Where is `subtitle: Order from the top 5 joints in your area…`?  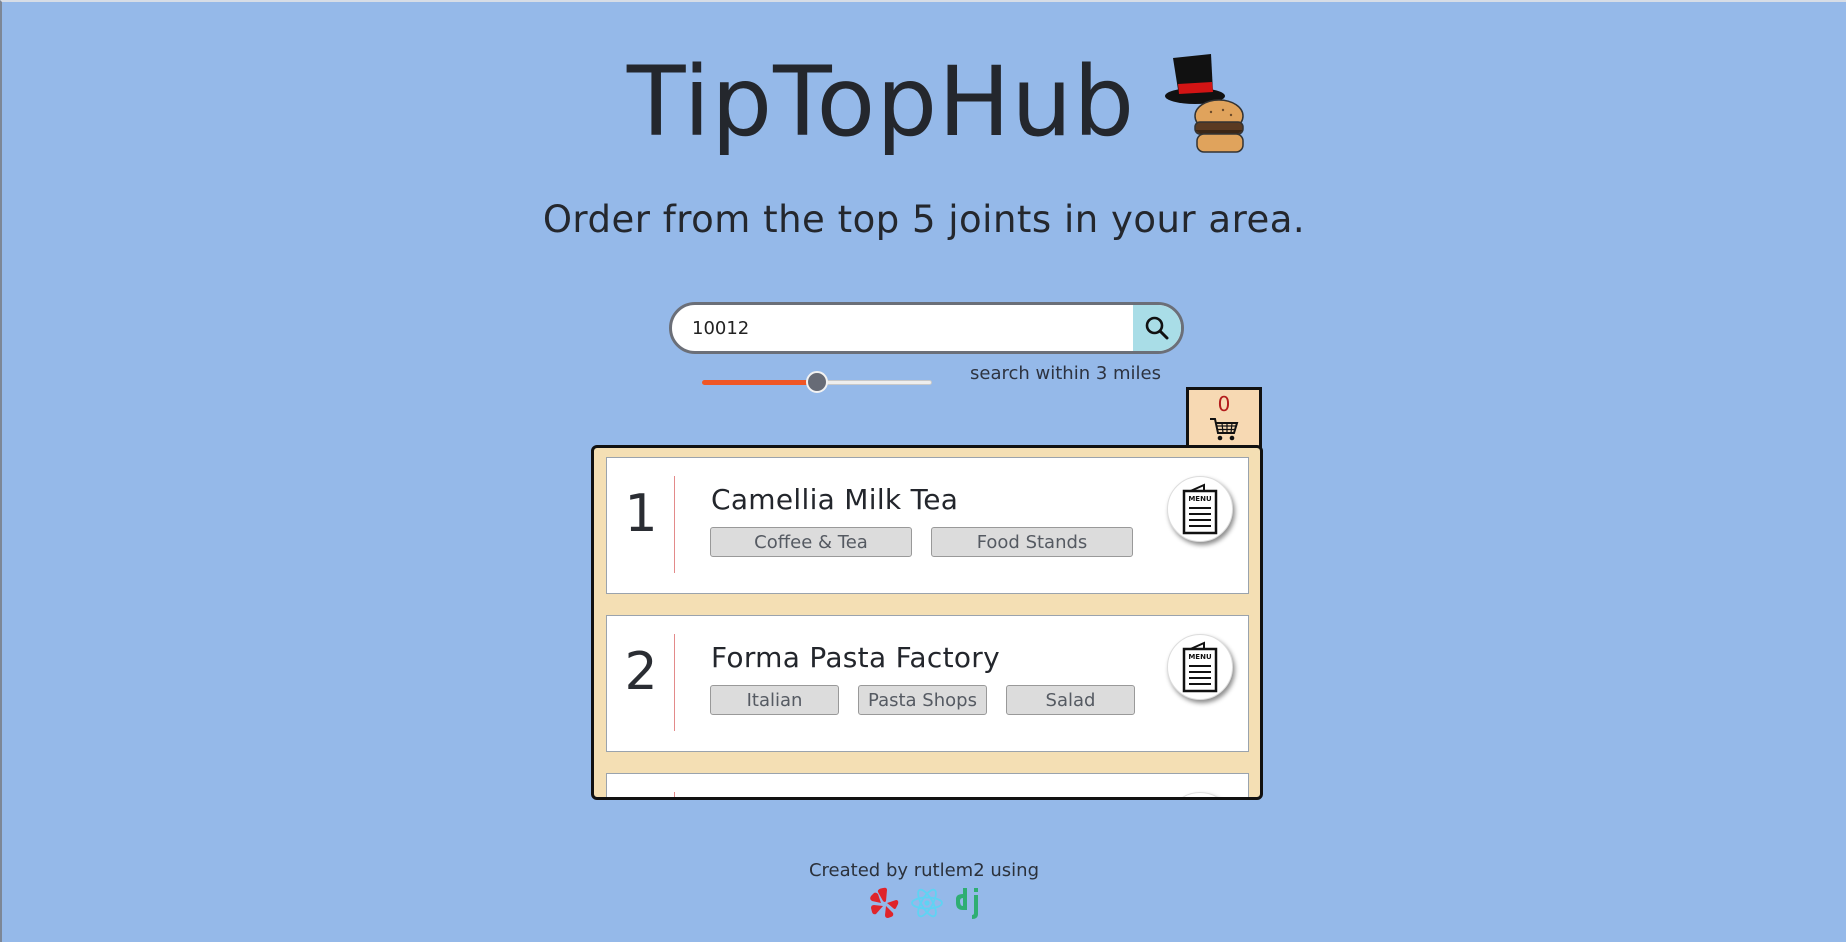
subtitle: Order from the top 5 joints in your area… is located at coordinates (924, 219).